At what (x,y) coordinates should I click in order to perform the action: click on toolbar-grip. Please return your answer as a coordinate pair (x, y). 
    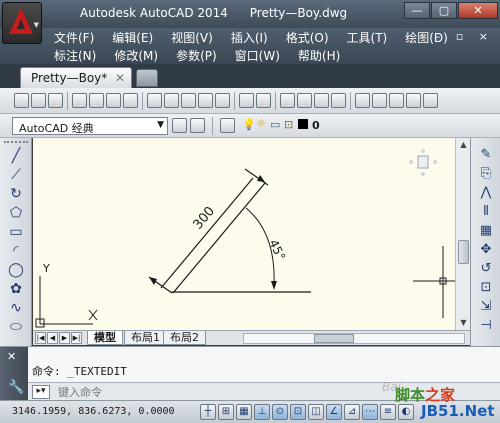
    Looking at the image, I should click on (16, 143).